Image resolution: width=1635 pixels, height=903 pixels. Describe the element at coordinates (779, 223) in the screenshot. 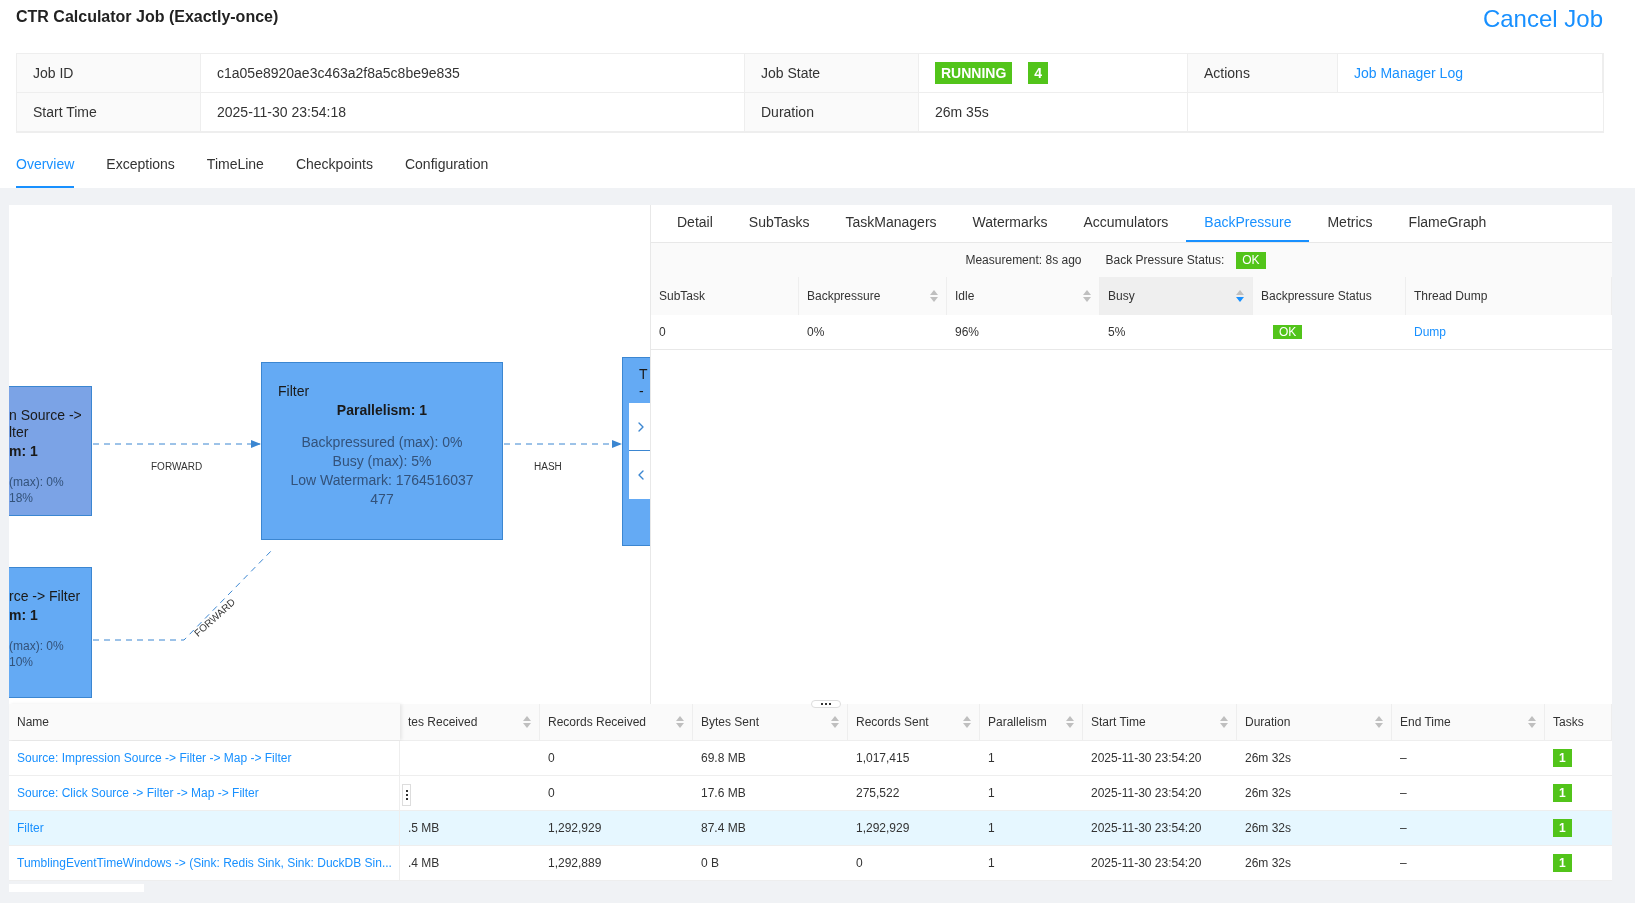

I see `detail-tab: SubTasks` at that location.